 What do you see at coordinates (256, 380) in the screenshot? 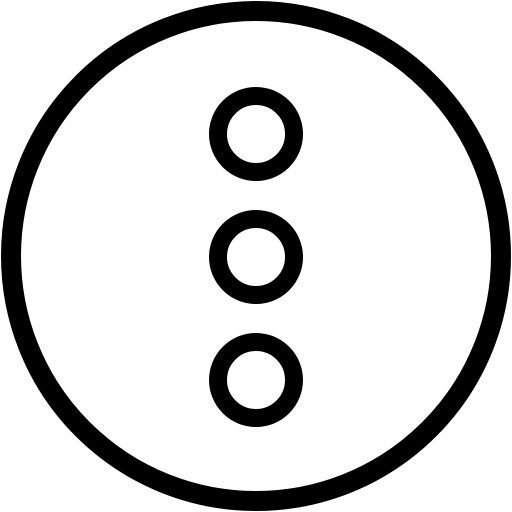
I see `bottom-dot-icon` at bounding box center [256, 380].